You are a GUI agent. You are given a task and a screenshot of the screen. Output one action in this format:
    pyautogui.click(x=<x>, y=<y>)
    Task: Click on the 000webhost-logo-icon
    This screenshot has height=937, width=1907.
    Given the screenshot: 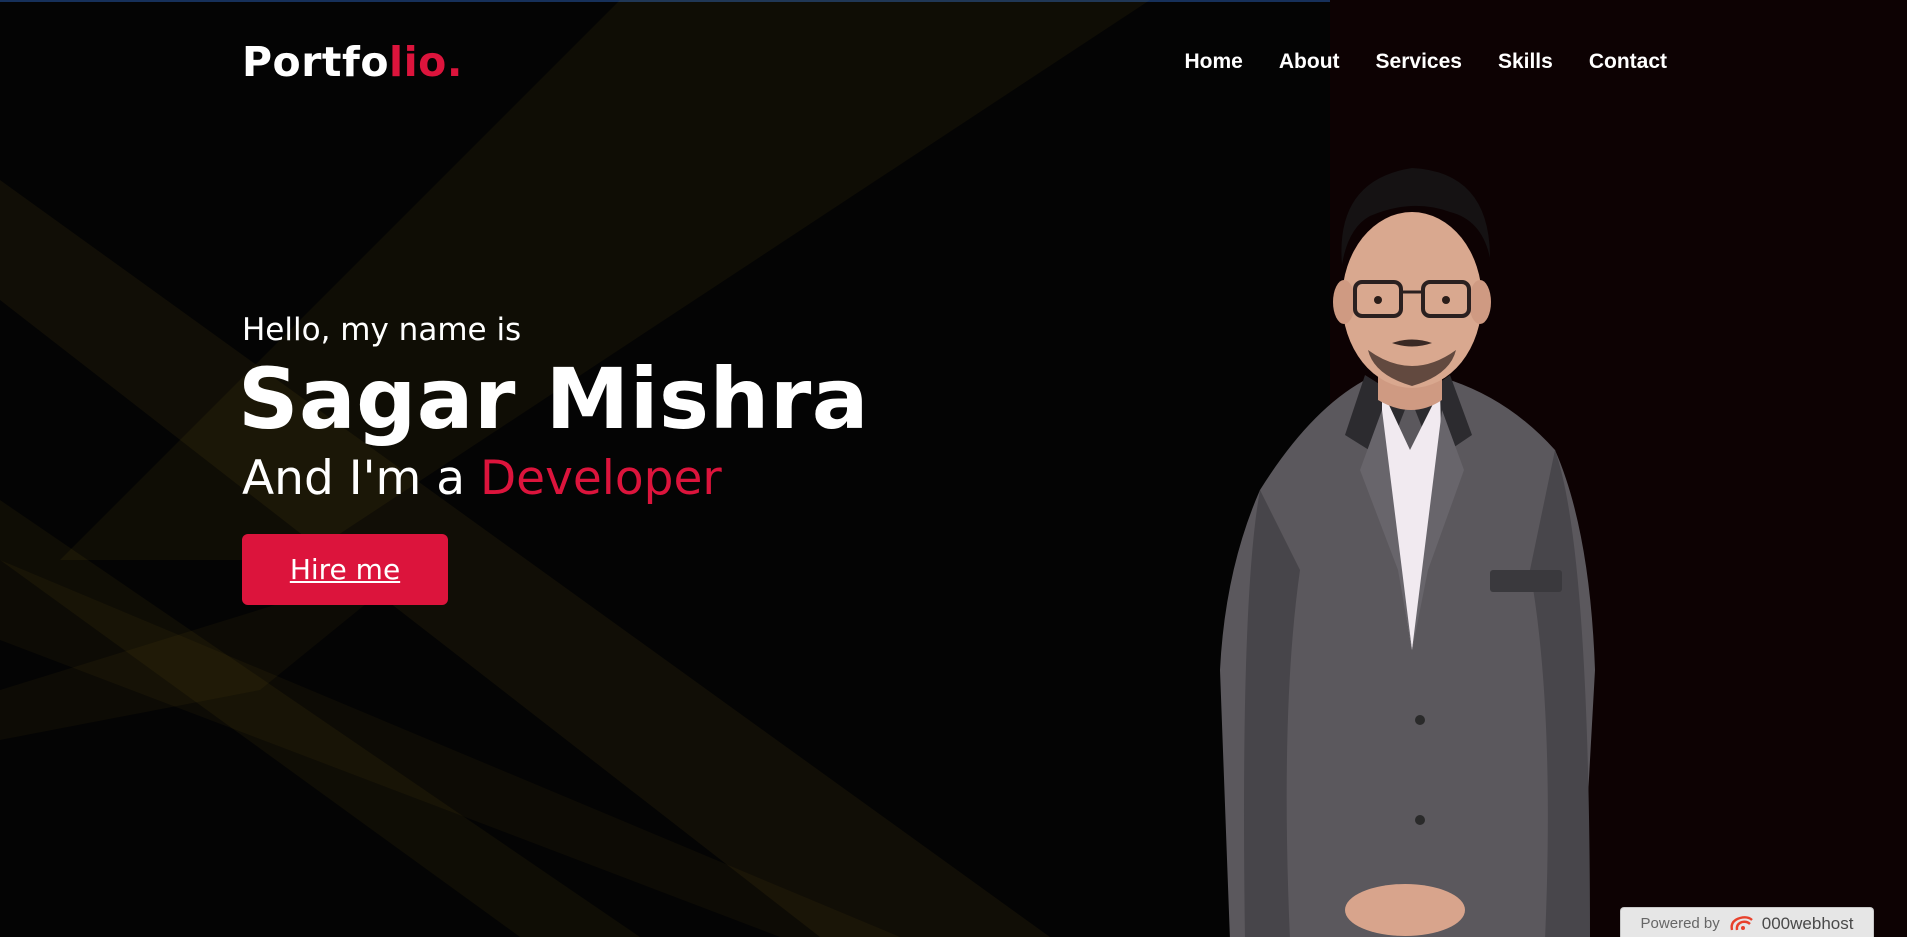 What is the action you would take?
    pyautogui.click(x=1741, y=922)
    